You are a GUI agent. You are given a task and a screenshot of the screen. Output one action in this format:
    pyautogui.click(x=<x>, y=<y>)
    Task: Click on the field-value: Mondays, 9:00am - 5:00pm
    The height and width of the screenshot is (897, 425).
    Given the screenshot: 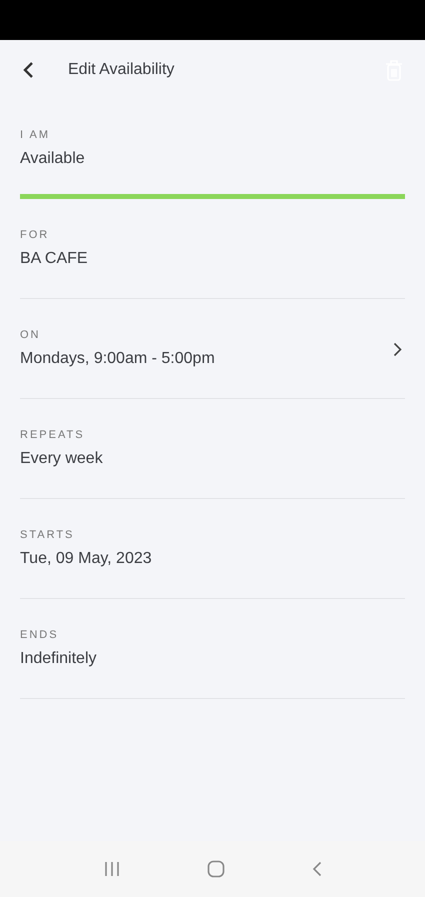 What is the action you would take?
    pyautogui.click(x=118, y=359)
    